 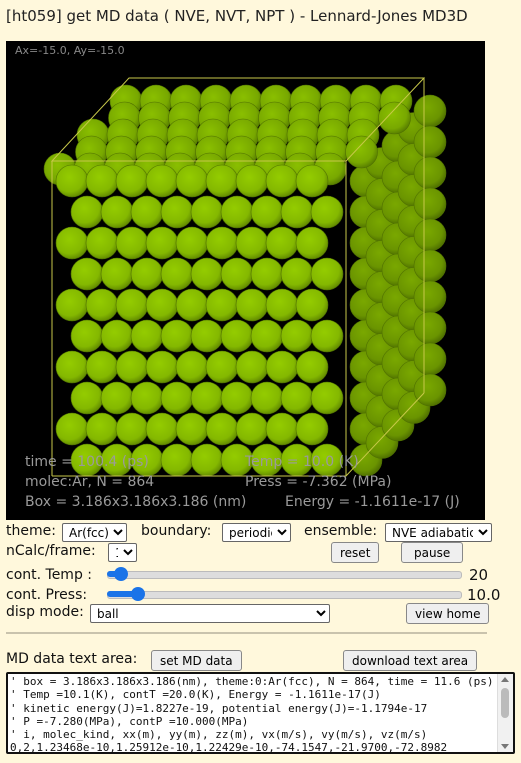 What do you see at coordinates (318, 482) in the screenshot?
I see `press-readout: Press = -7.362 (MPa)` at bounding box center [318, 482].